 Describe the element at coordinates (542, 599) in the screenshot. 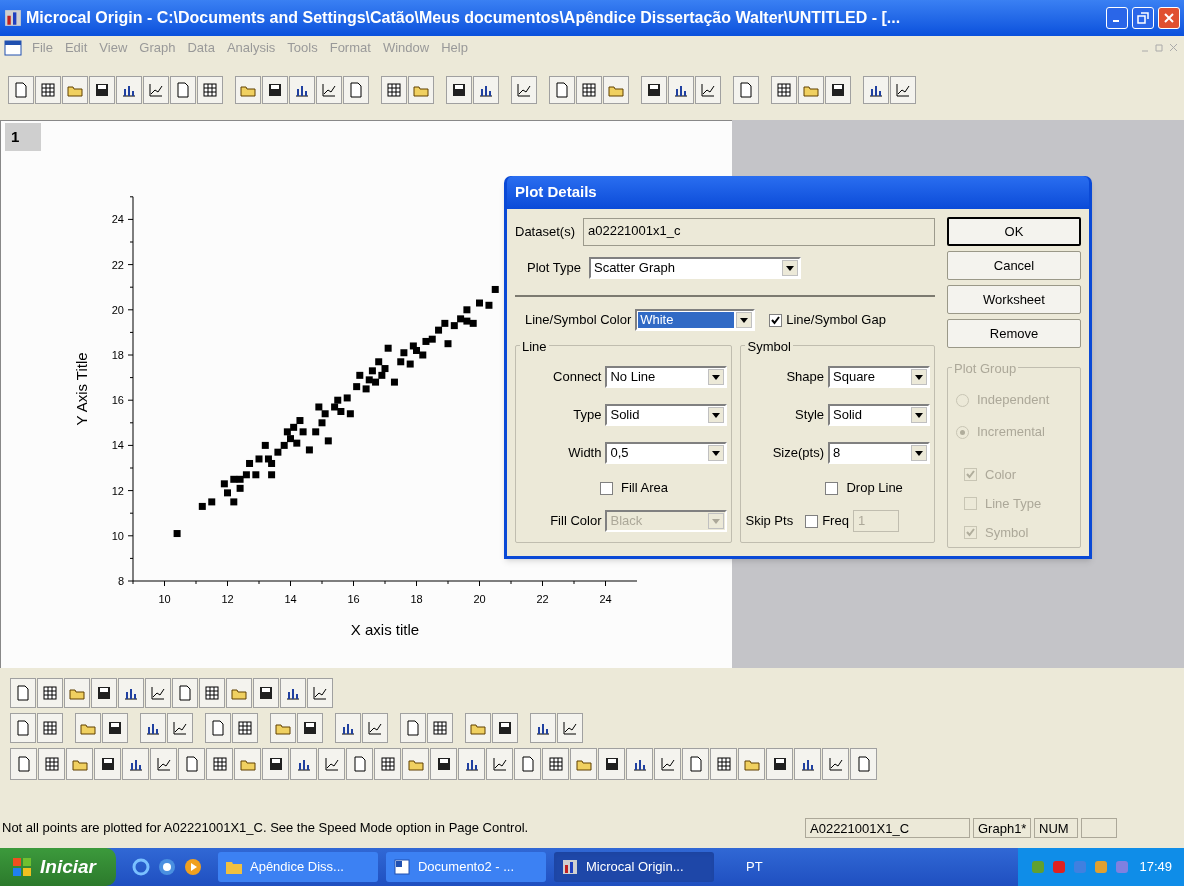

I see `x-tick-label: 22` at that location.